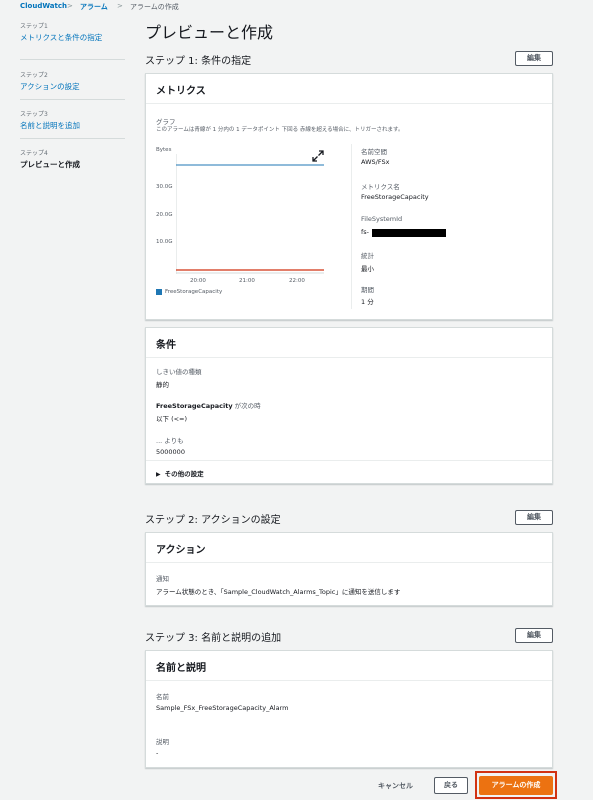  What do you see at coordinates (162, 579) in the screenshot?
I see `notification-label: 通知` at bounding box center [162, 579].